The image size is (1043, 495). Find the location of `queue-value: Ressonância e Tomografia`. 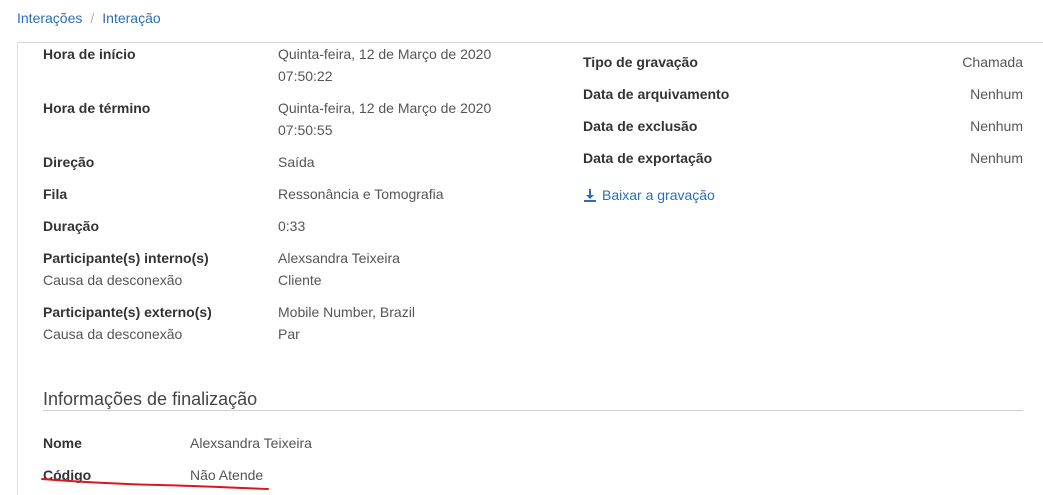

queue-value: Ressonância e Tomografia is located at coordinates (361, 194).